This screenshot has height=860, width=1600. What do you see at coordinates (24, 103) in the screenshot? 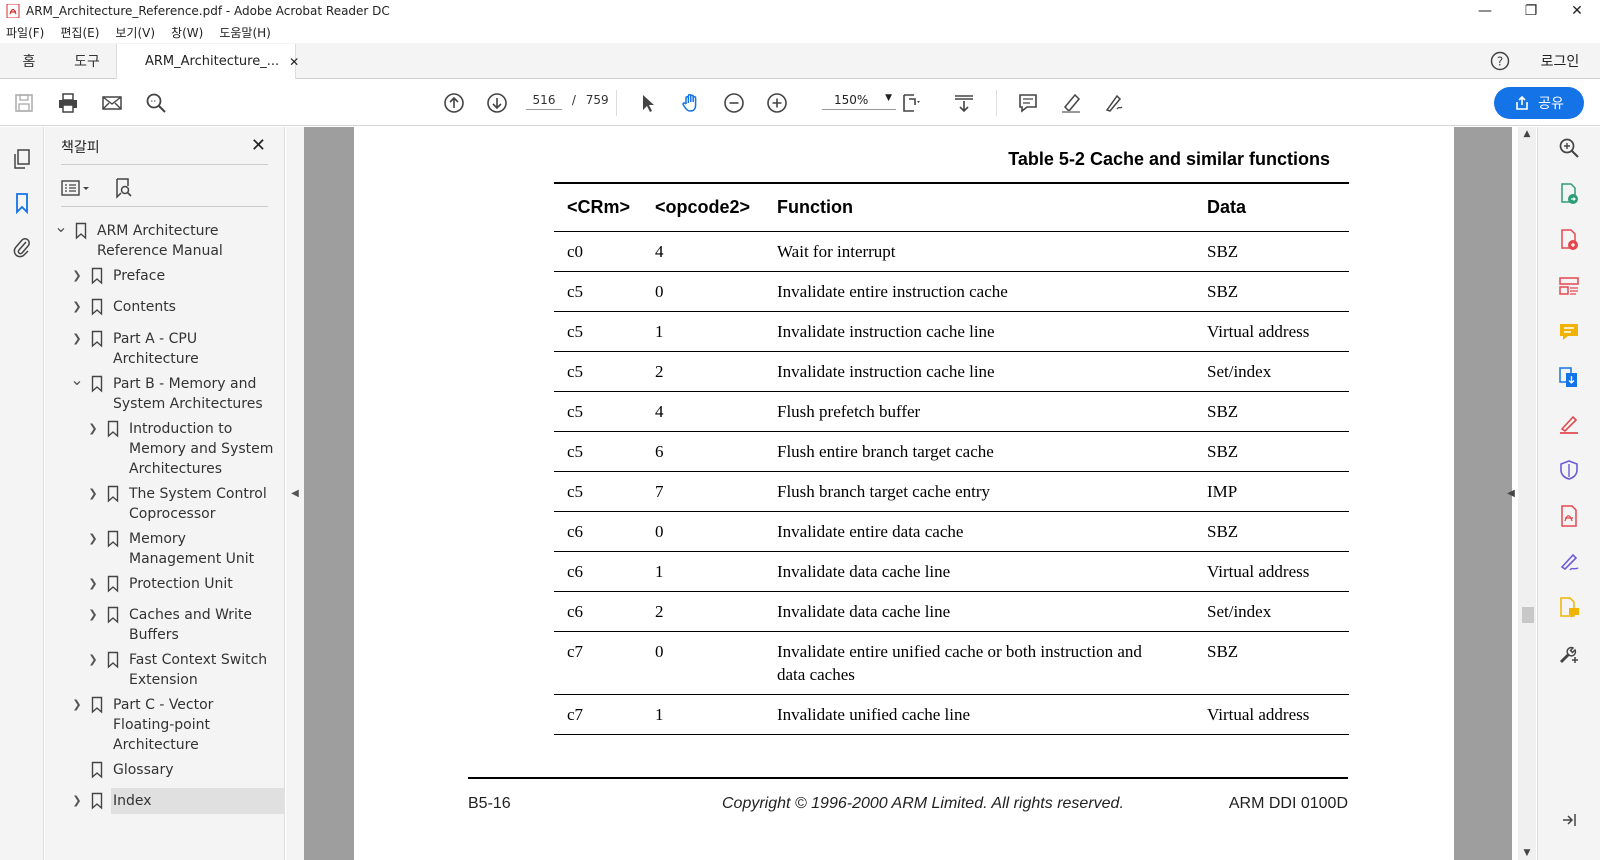
I see `save-button` at bounding box center [24, 103].